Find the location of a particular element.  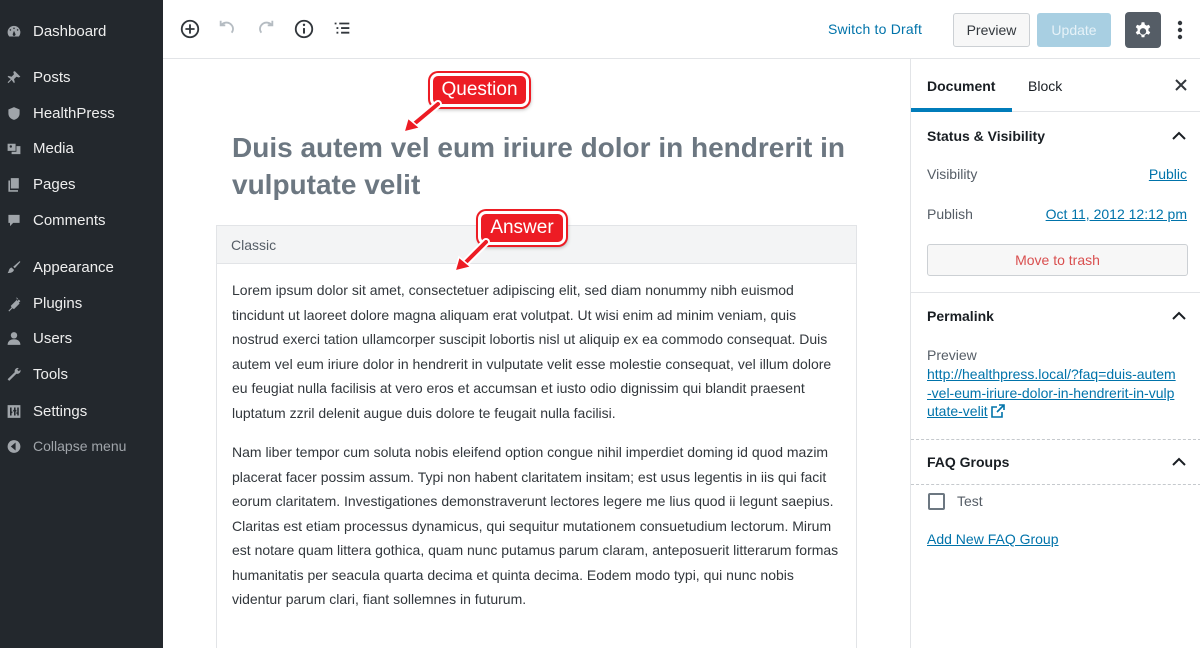

sidebar-item-label: Tools is located at coordinates (51, 374).